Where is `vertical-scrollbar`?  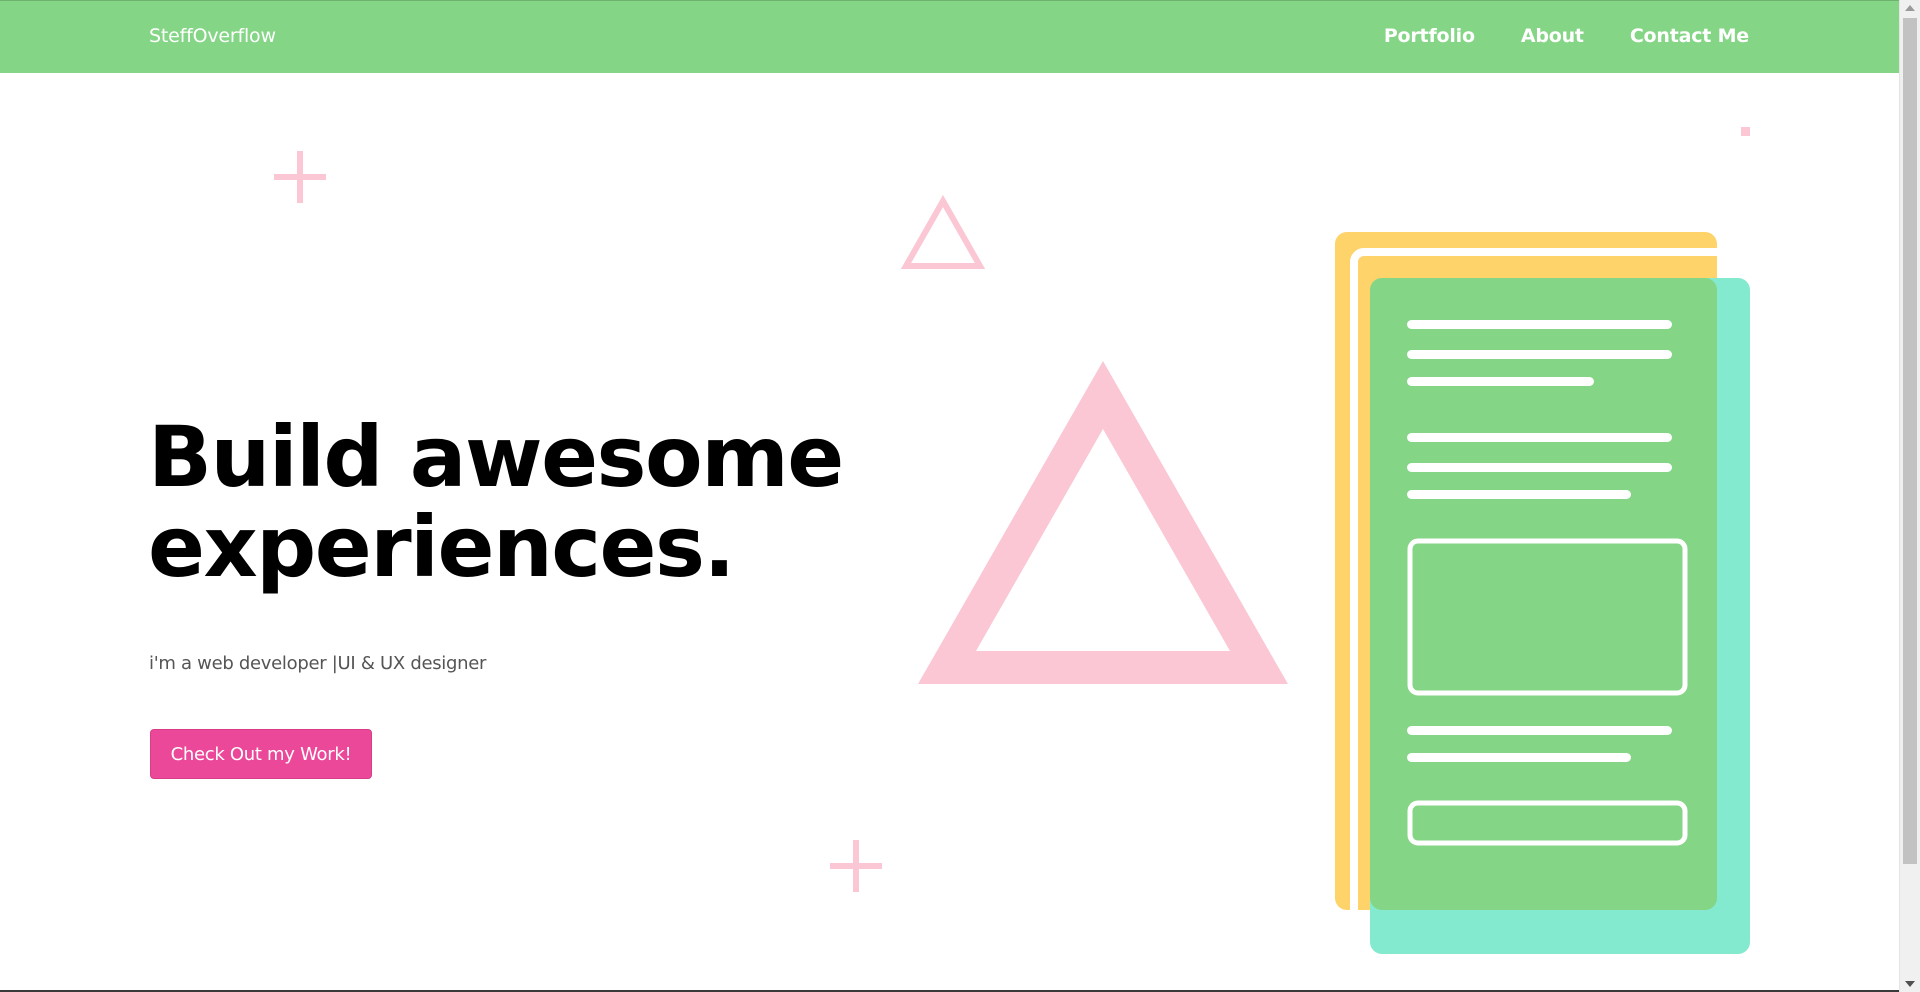
vertical-scrollbar is located at coordinates (1909, 496).